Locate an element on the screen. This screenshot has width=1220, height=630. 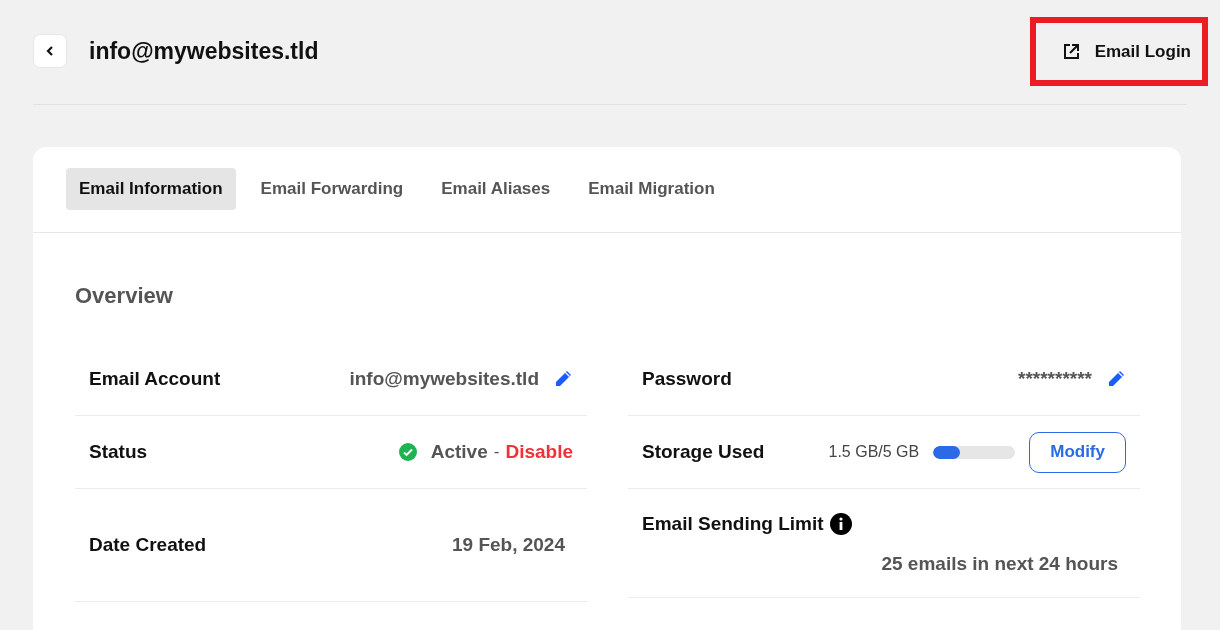
field-label: Status is located at coordinates (118, 452).